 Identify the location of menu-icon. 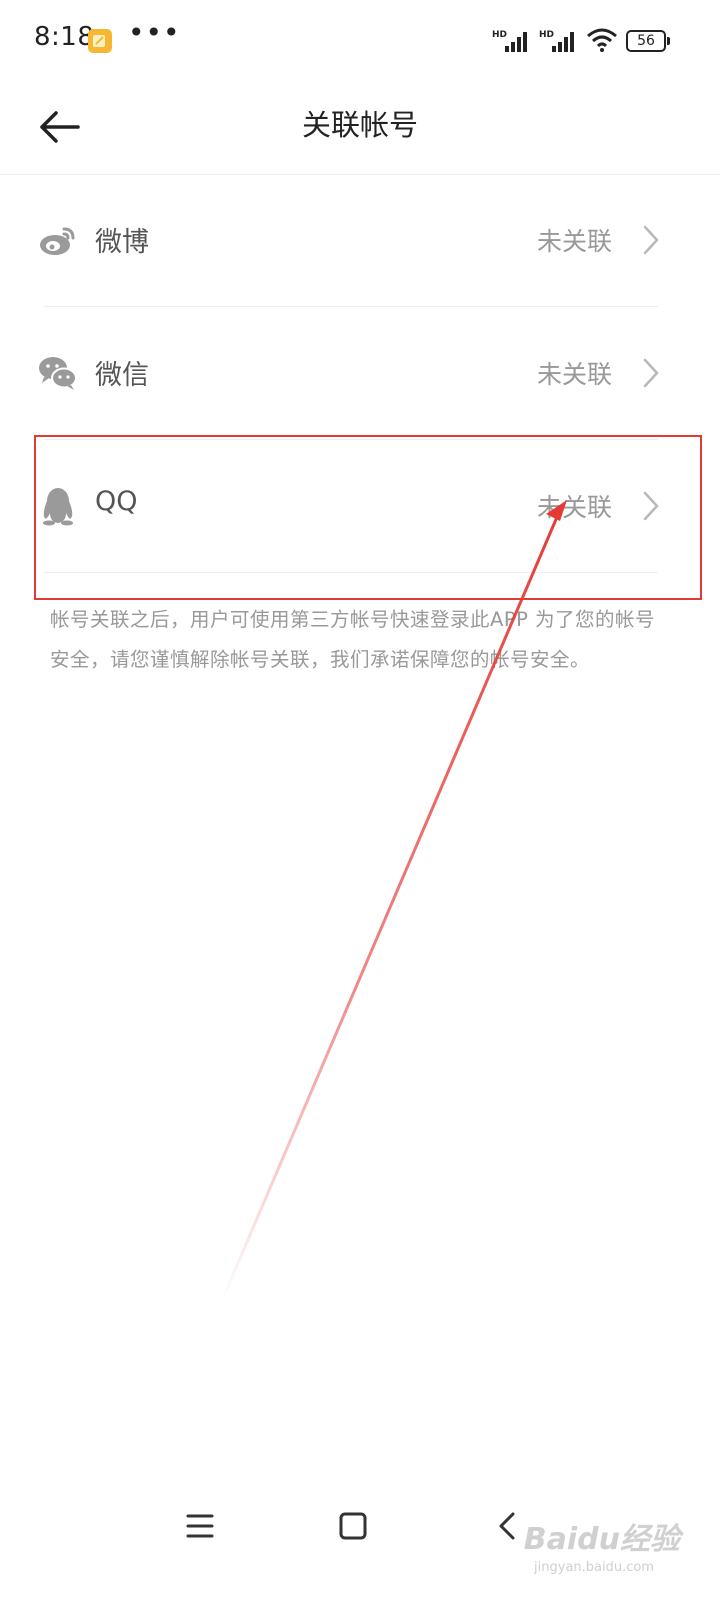
(200, 1526).